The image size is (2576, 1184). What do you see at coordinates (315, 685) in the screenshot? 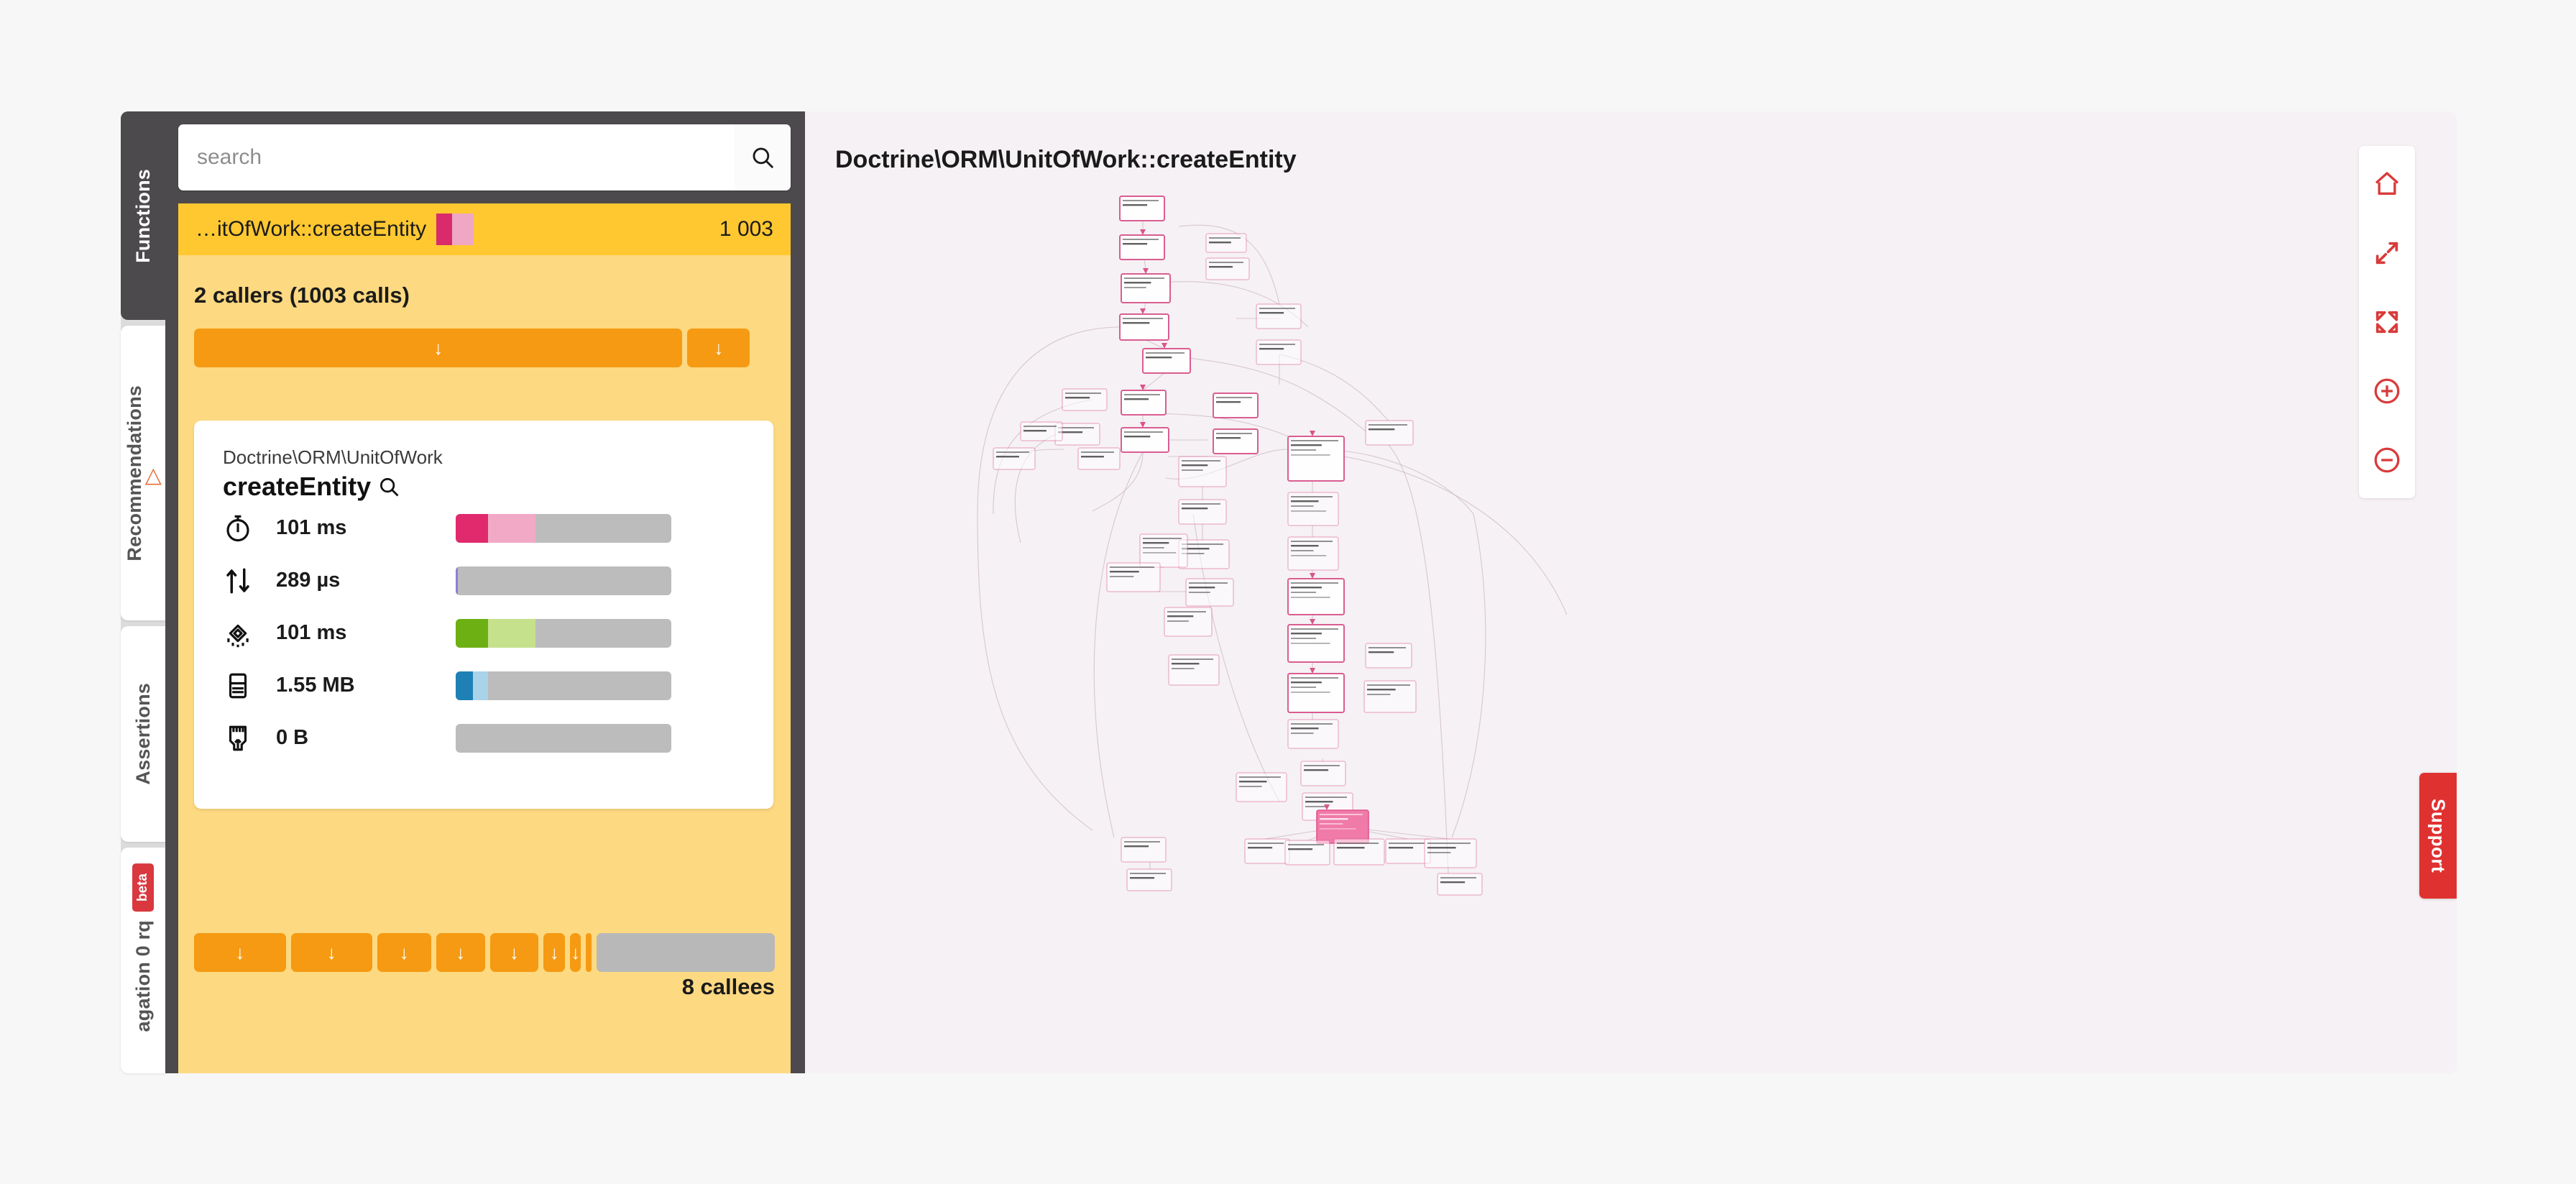
I see `metric-value: 1.55 MB` at bounding box center [315, 685].